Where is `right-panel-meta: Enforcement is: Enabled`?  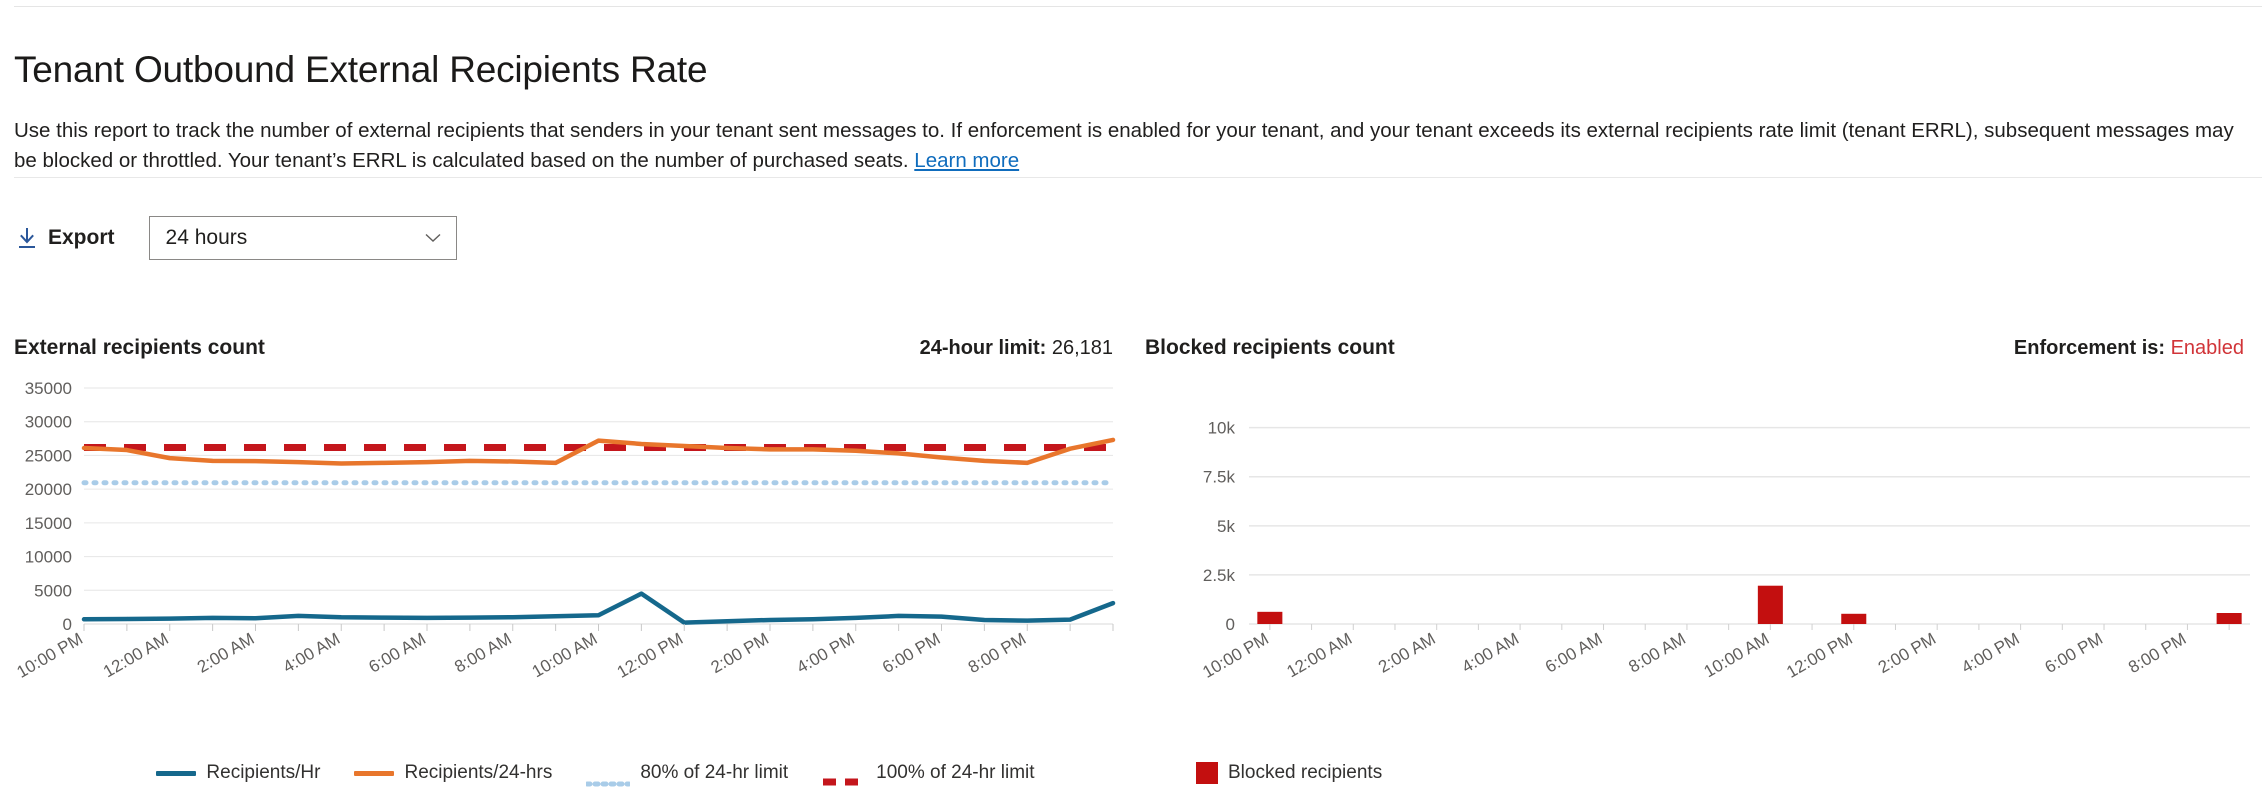
right-panel-meta: Enforcement is: Enabled is located at coordinates (2129, 348).